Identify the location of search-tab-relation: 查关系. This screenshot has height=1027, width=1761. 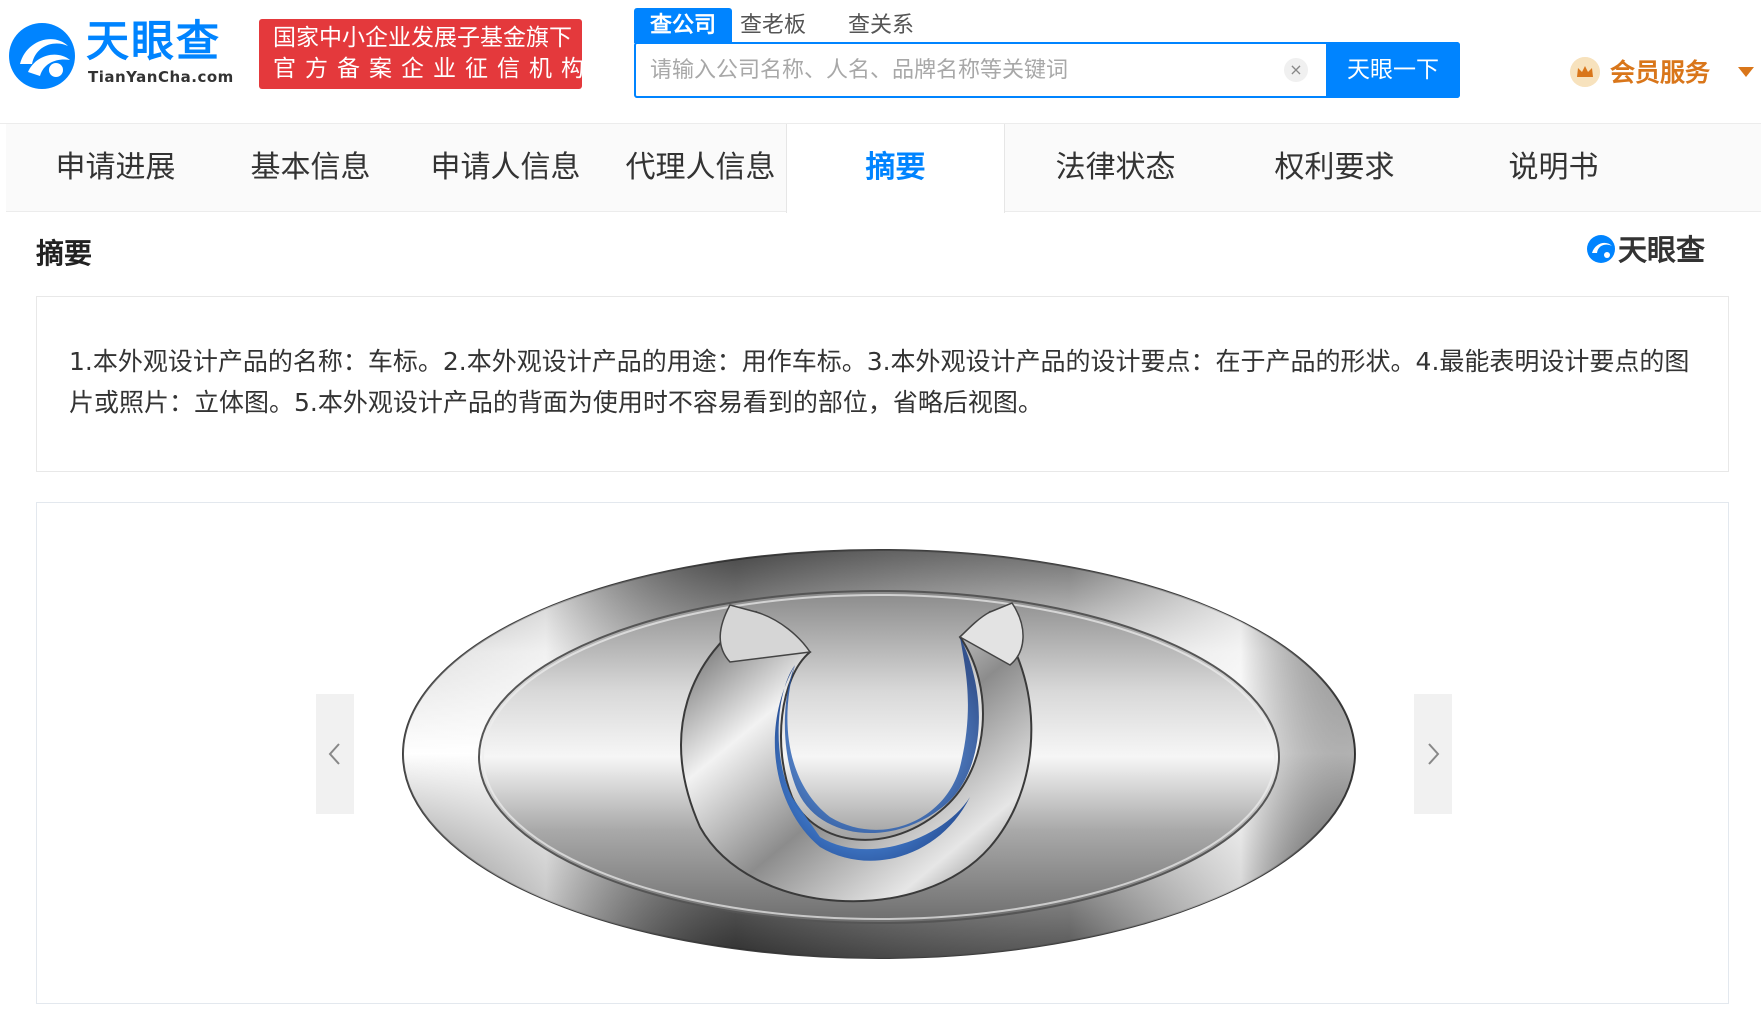
(881, 25).